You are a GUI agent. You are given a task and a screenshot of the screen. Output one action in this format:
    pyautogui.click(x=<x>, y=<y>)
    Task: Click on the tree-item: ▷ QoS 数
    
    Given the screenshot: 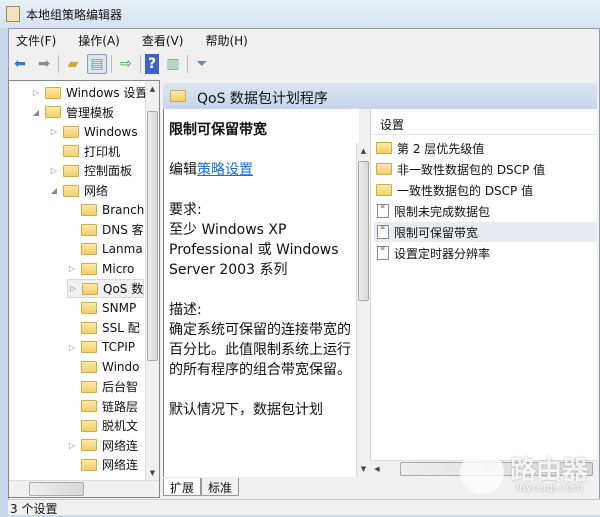 What is the action you would take?
    pyautogui.click(x=106, y=288)
    